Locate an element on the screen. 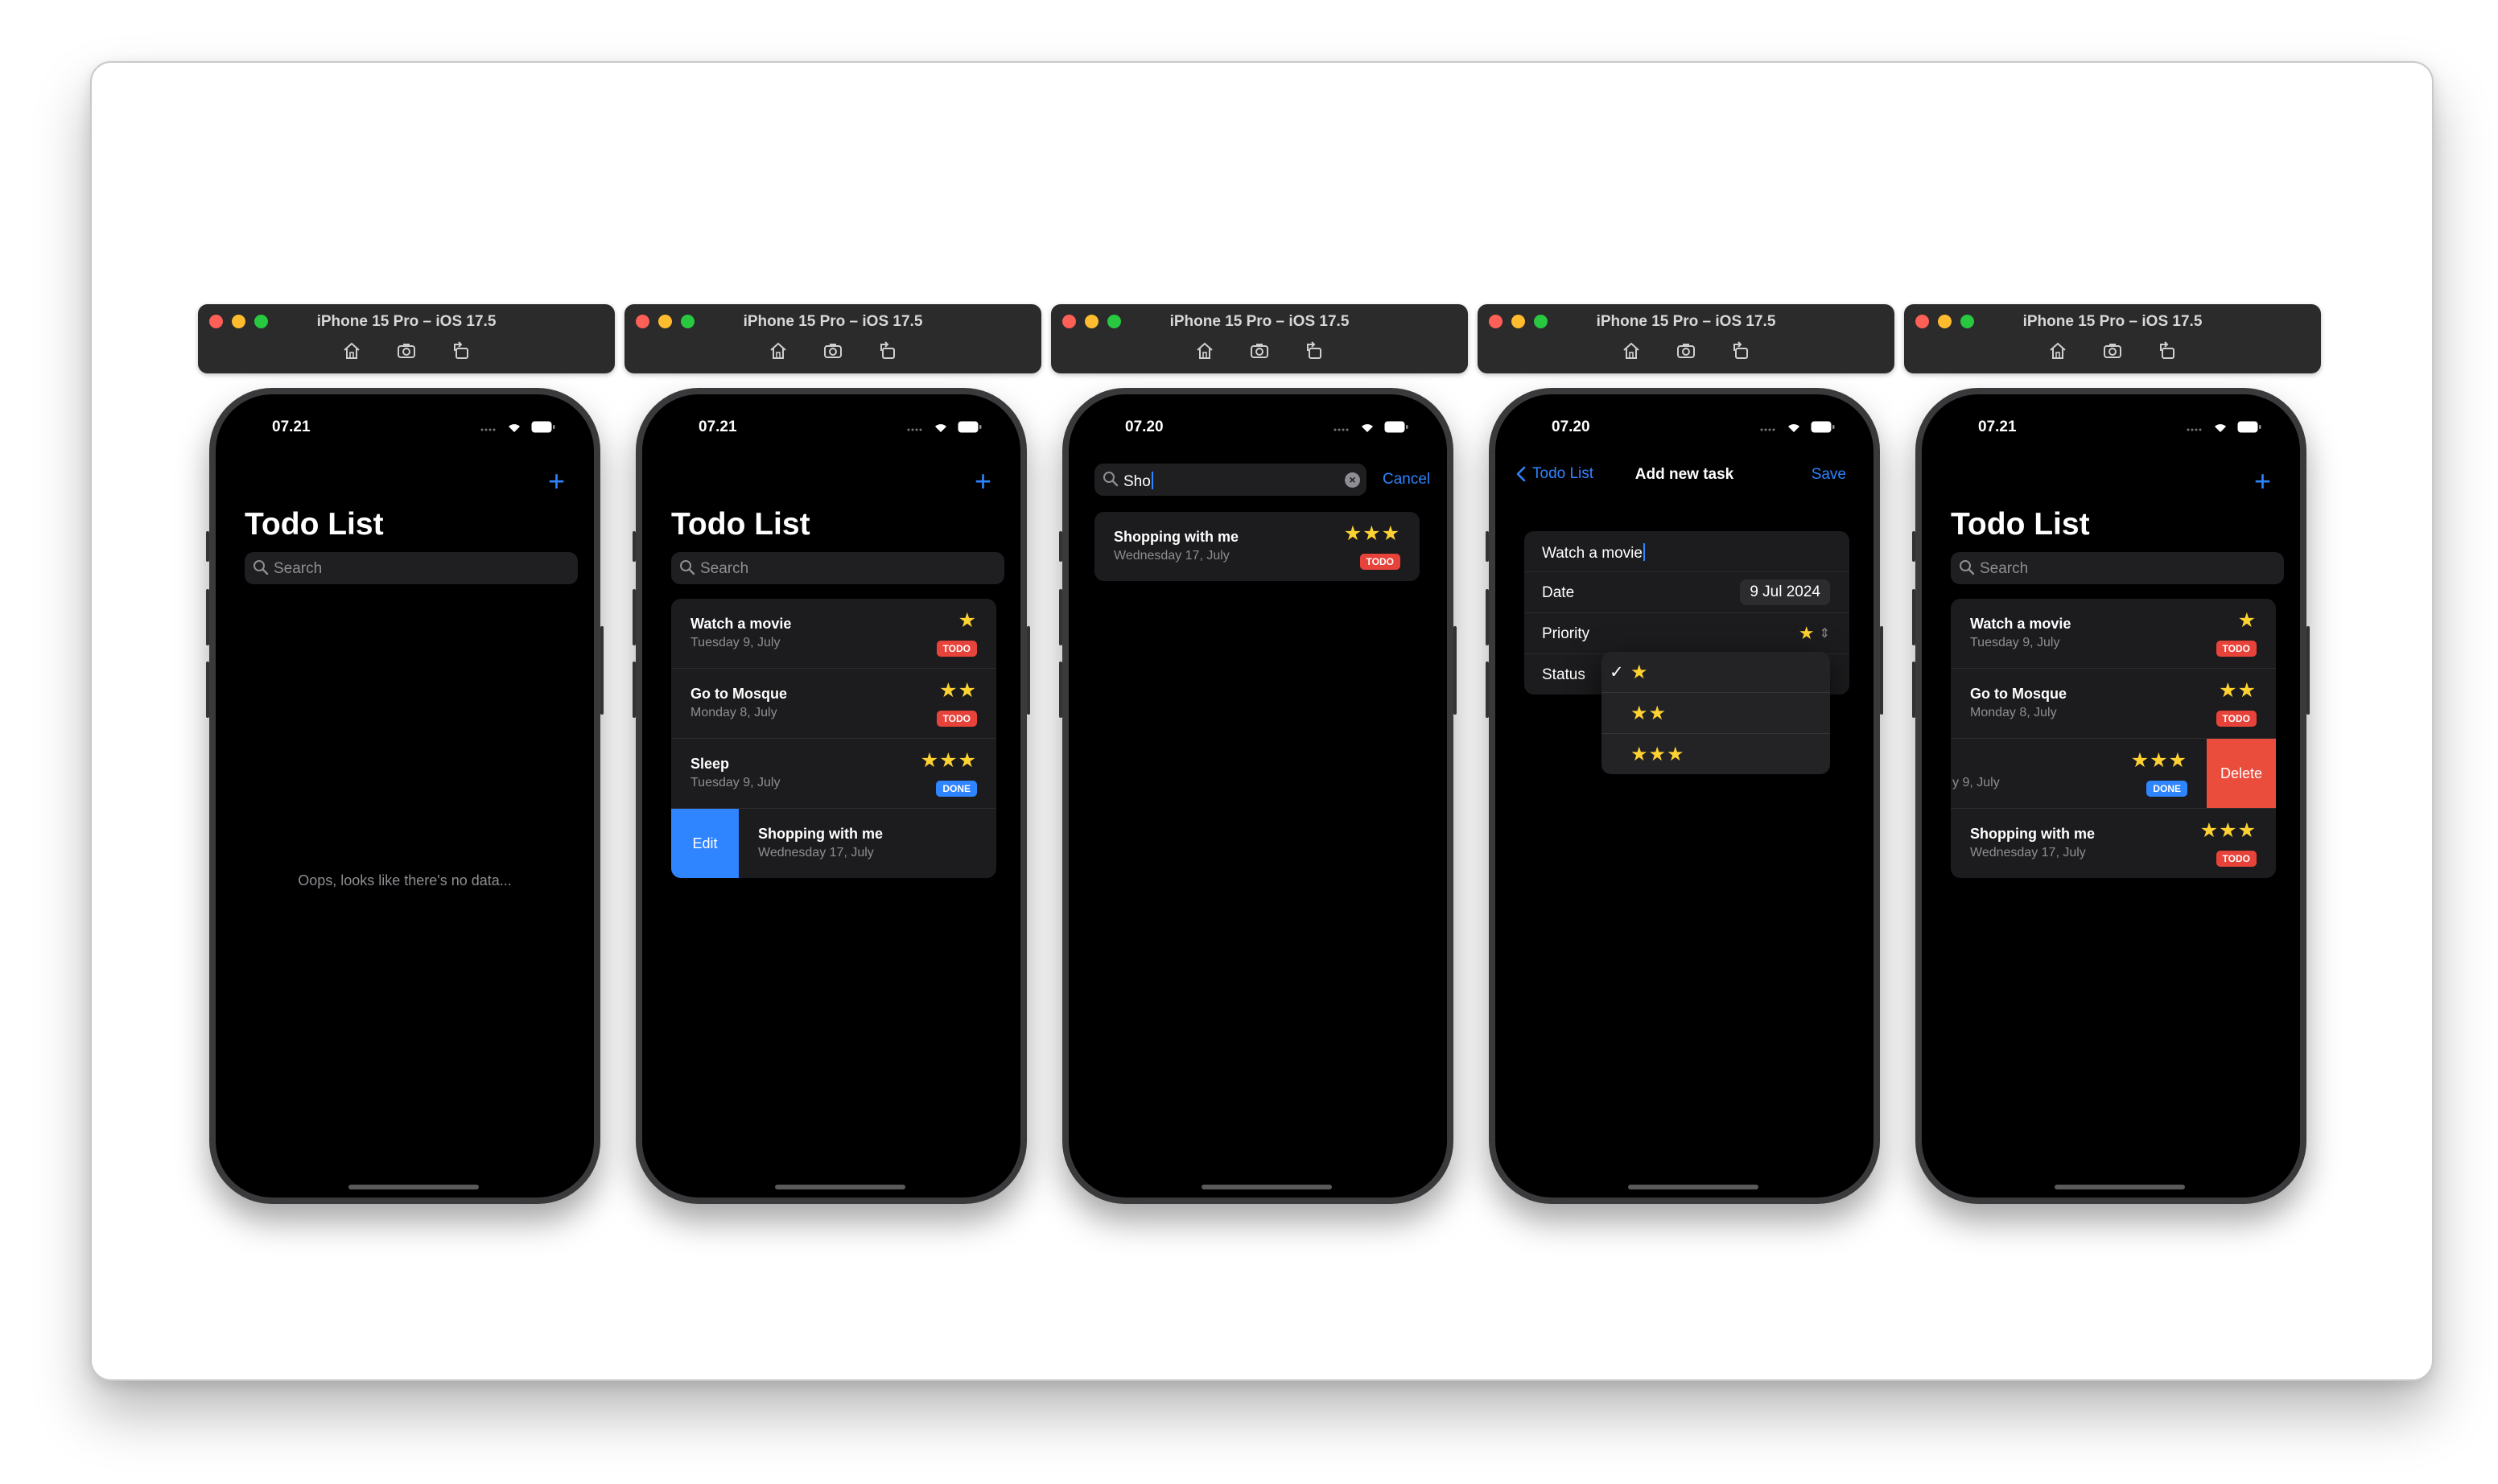  task-date: Tuesday 9, July is located at coordinates (2015, 643).